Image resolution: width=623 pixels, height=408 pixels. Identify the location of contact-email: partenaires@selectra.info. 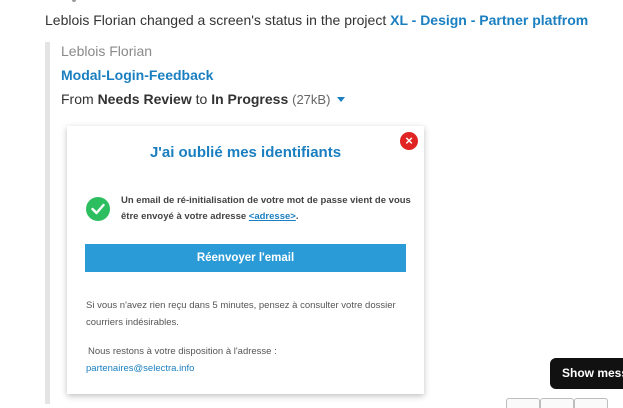
(140, 368).